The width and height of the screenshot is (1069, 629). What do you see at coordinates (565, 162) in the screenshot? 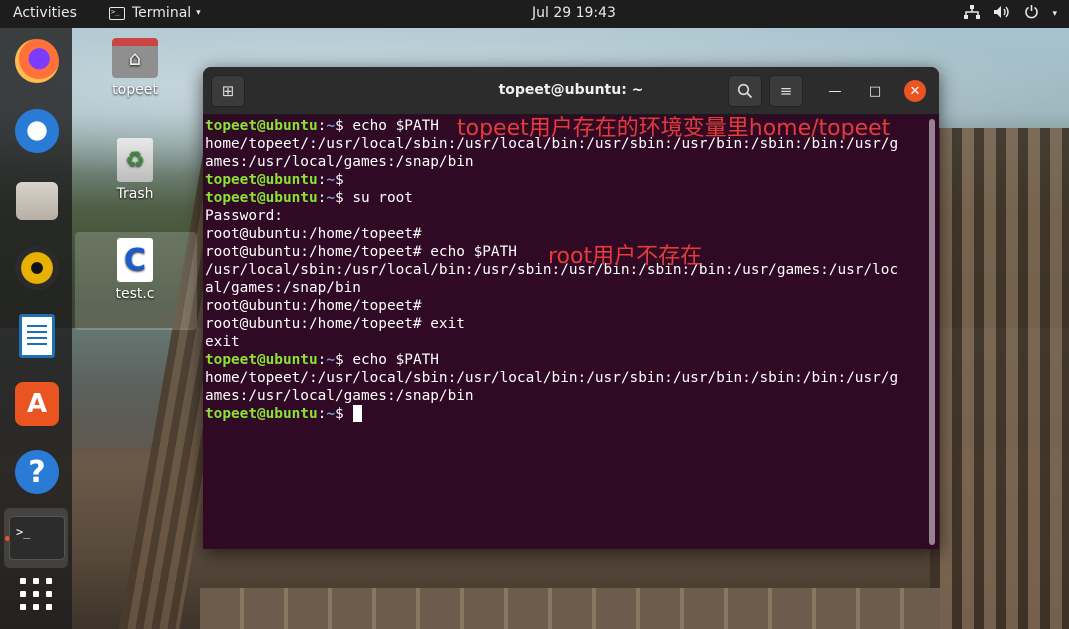
I see `terminal-output-line: ames:/usr/local/games:/snap/bin` at bounding box center [565, 162].